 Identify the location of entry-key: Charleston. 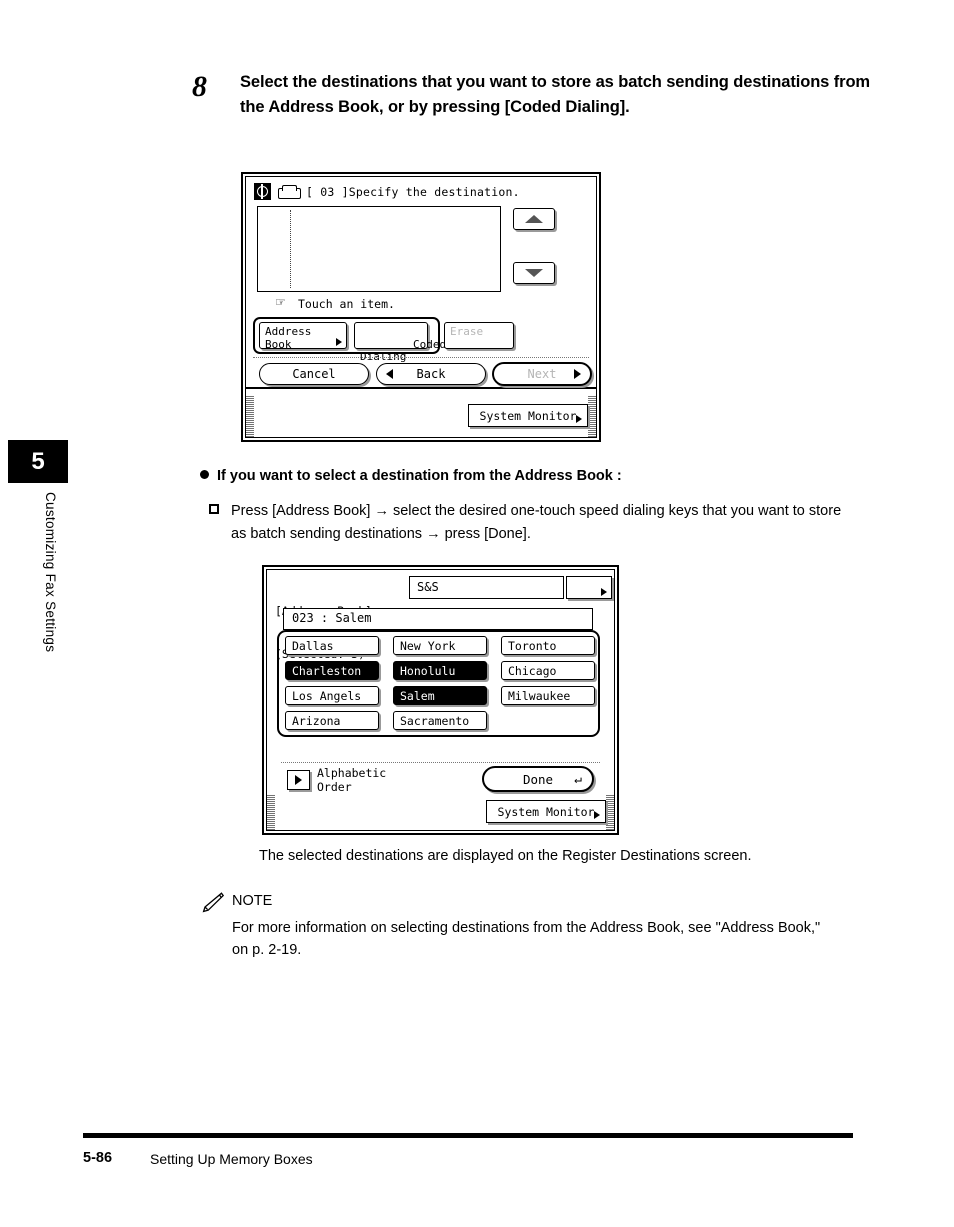
(332, 670).